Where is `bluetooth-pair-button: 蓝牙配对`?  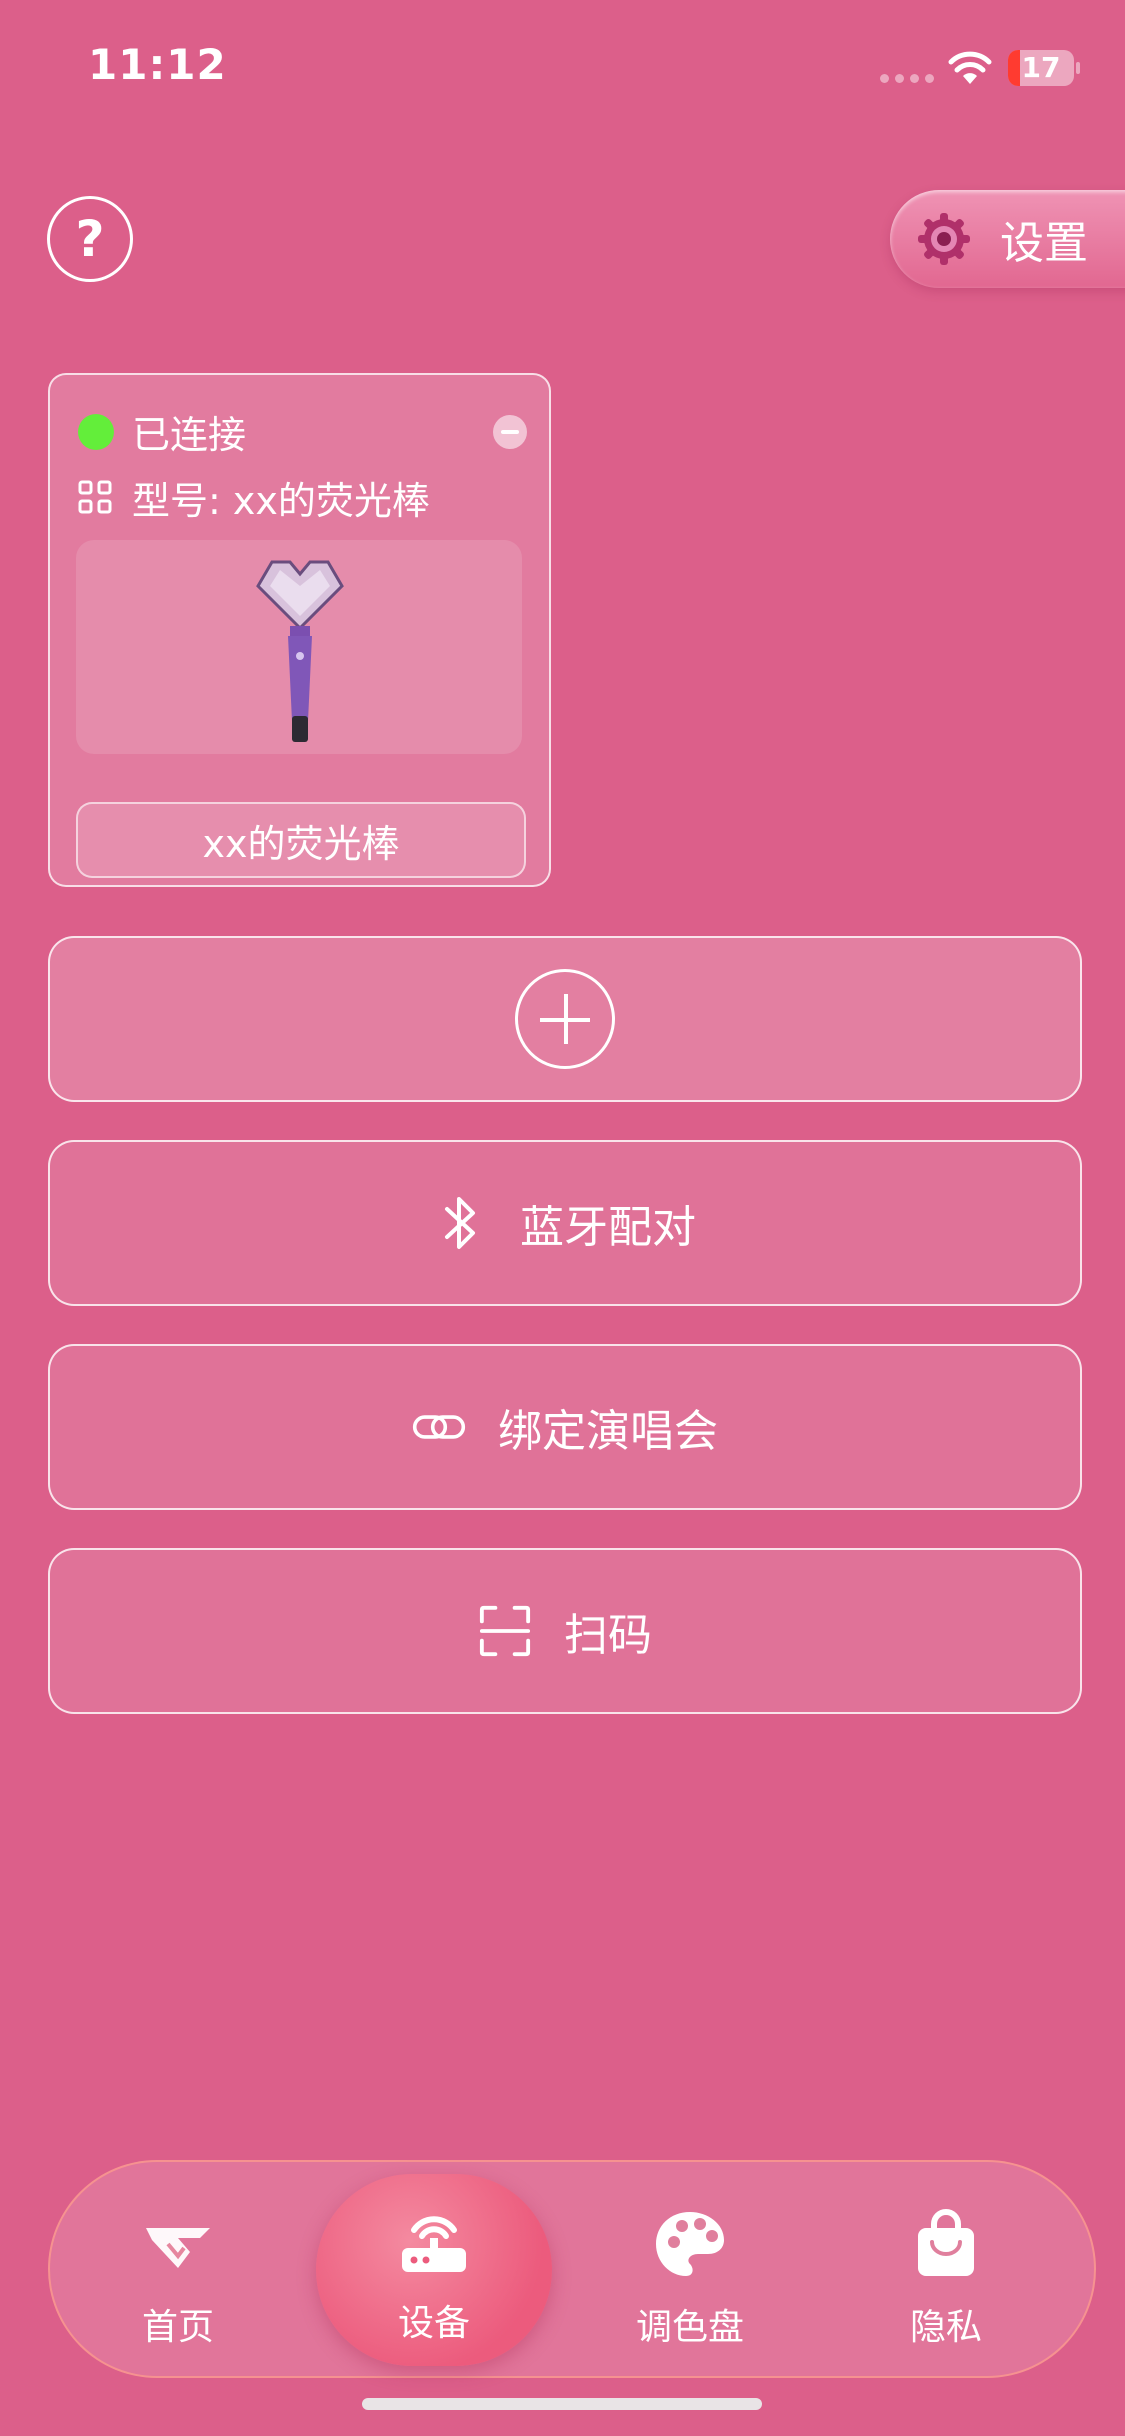
bluetooth-pair-button: 蓝牙配对 is located at coordinates (565, 1223).